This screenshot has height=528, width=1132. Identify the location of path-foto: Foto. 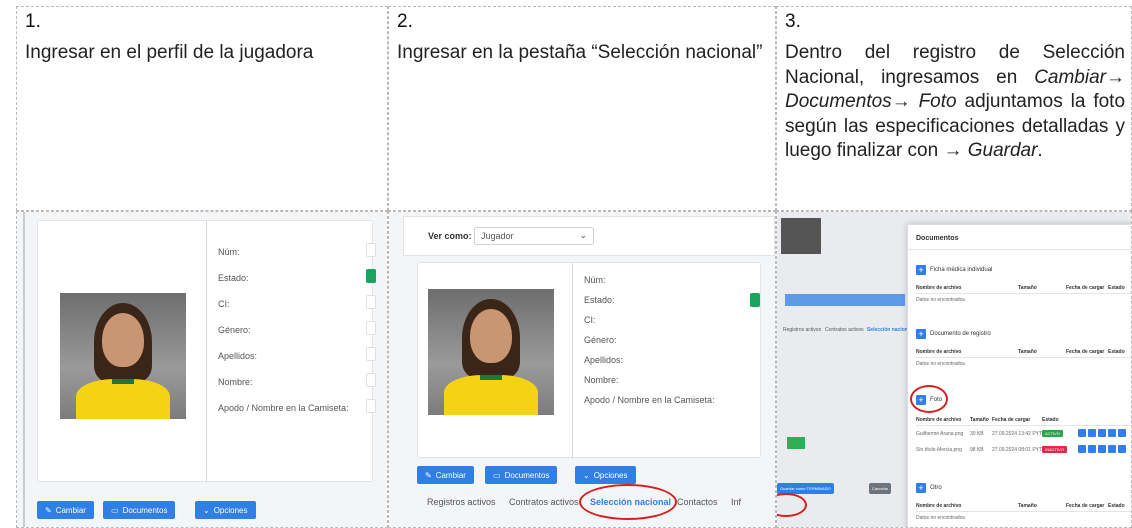
(937, 101).